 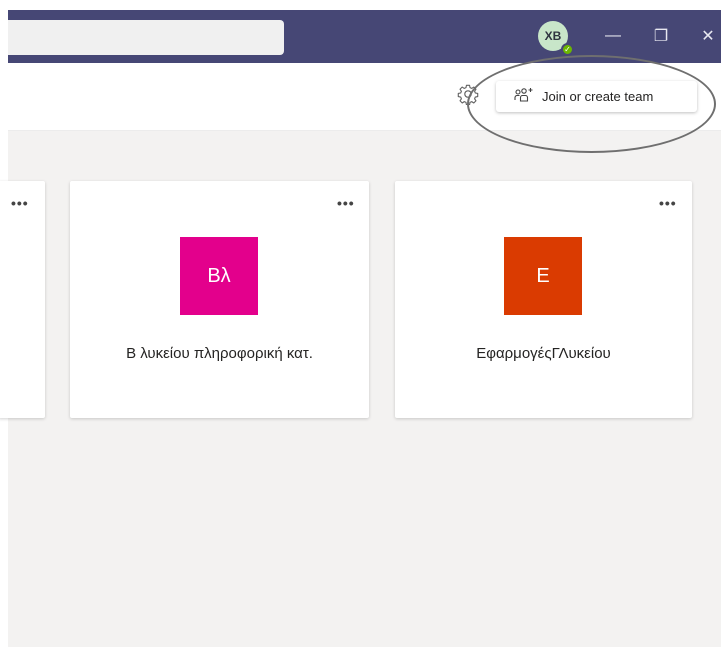 What do you see at coordinates (219, 276) in the screenshot?
I see `team-avatar-tile: Βλ` at bounding box center [219, 276].